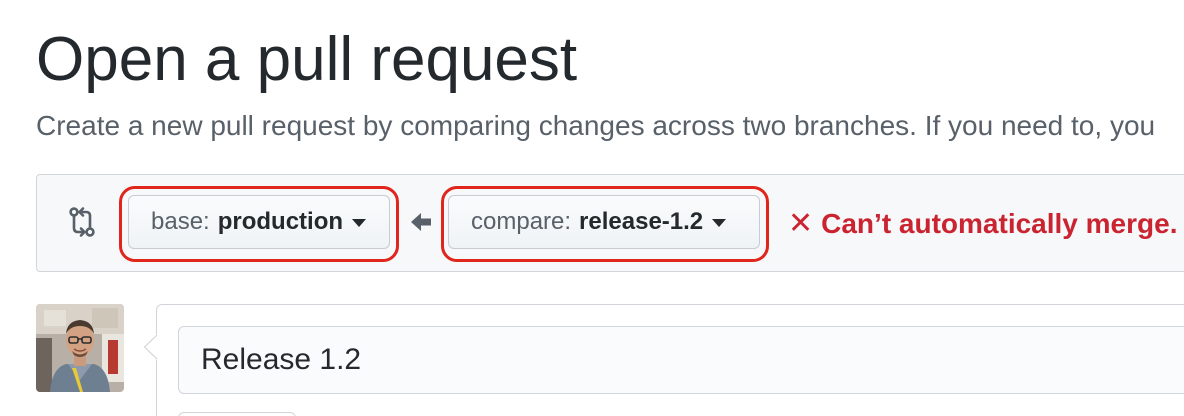 Image resolution: width=1184 pixels, height=416 pixels. Describe the element at coordinates (801, 223) in the screenshot. I see `x-icon: ✕` at that location.